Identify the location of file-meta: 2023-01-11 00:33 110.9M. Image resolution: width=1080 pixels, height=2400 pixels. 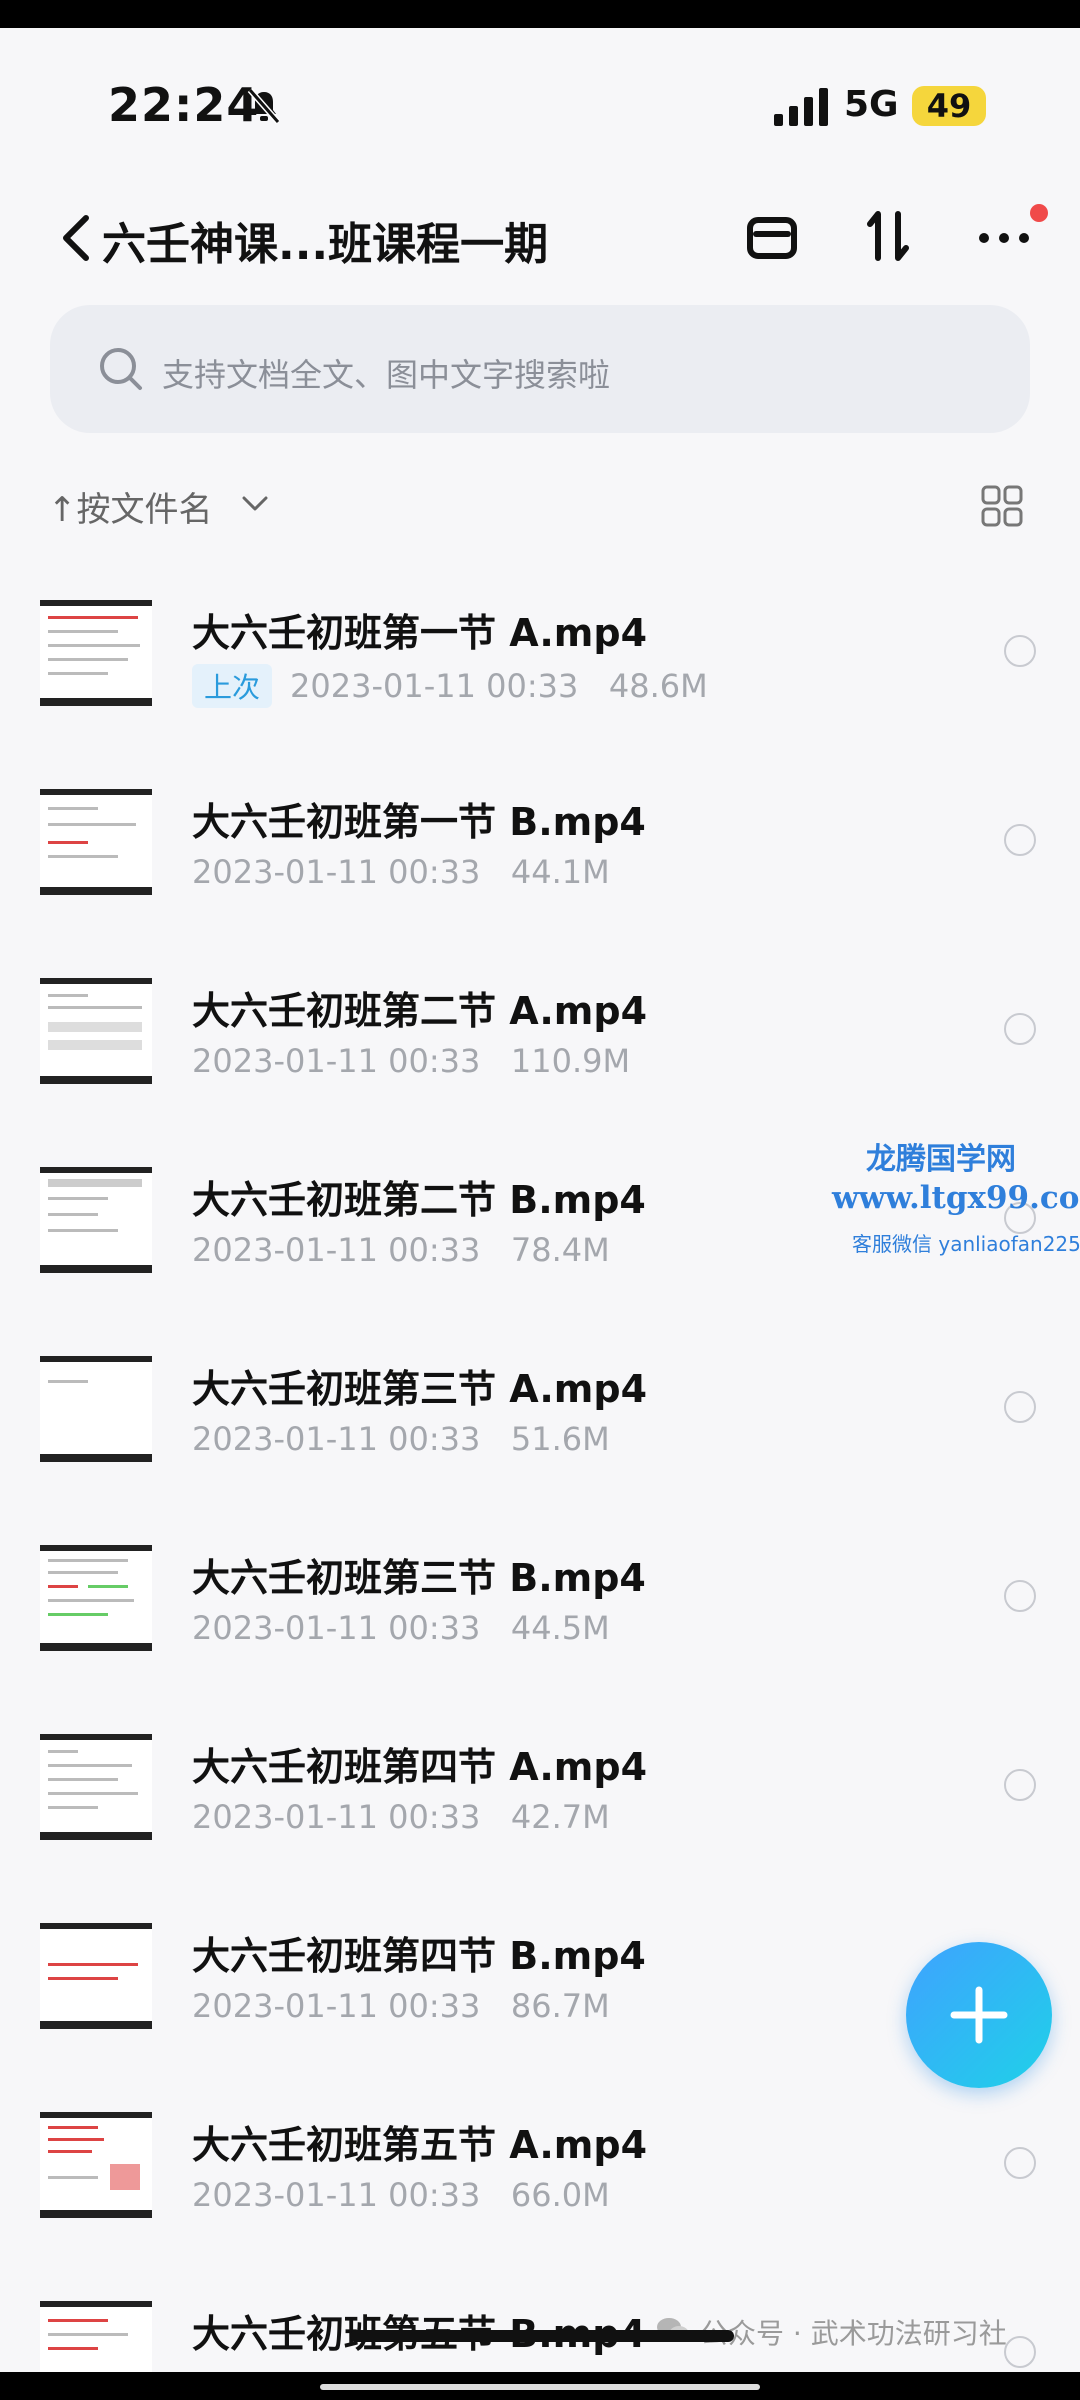
(411, 1061).